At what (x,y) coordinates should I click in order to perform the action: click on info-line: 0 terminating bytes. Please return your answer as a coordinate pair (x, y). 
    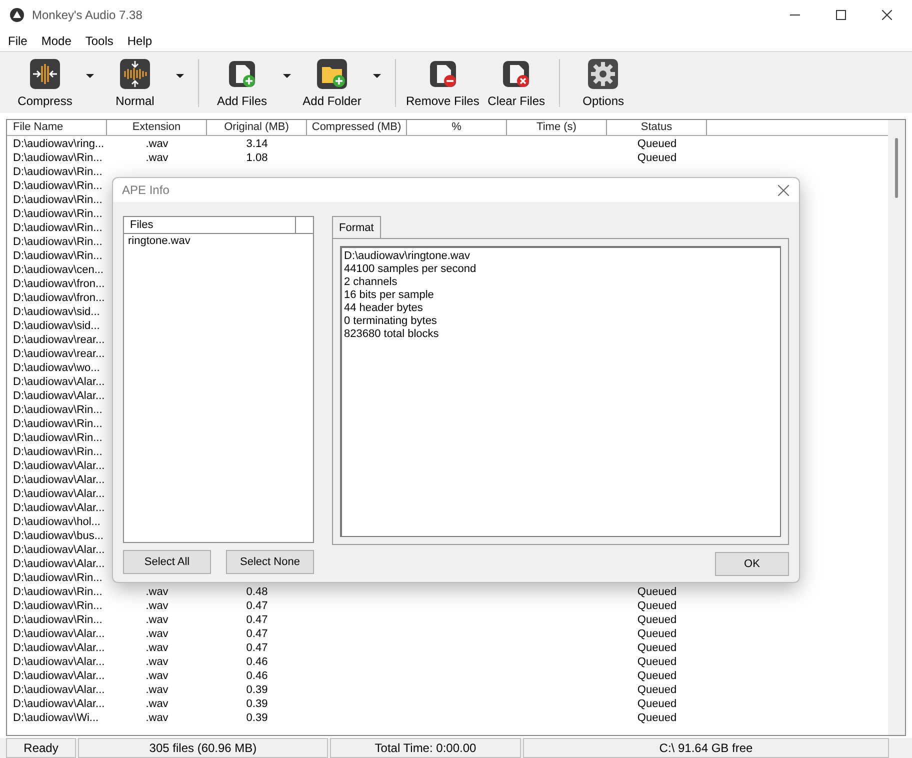
    Looking at the image, I should click on (390, 321).